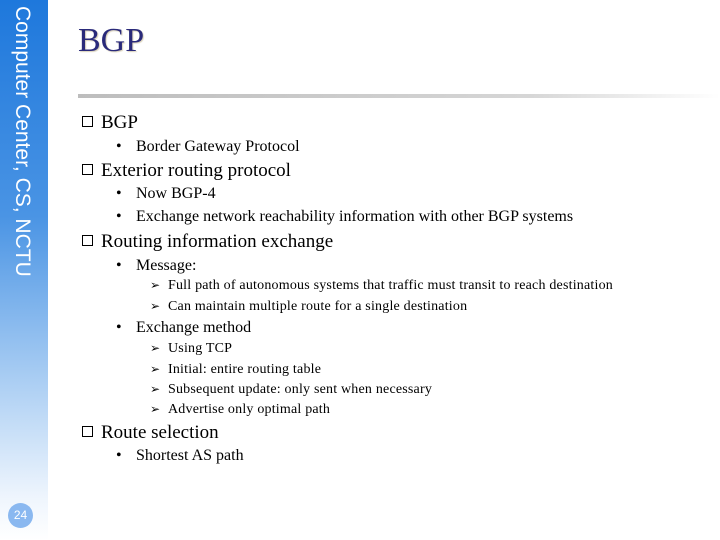  What do you see at coordinates (119, 122) in the screenshot?
I see `bullet-text: BGP` at bounding box center [119, 122].